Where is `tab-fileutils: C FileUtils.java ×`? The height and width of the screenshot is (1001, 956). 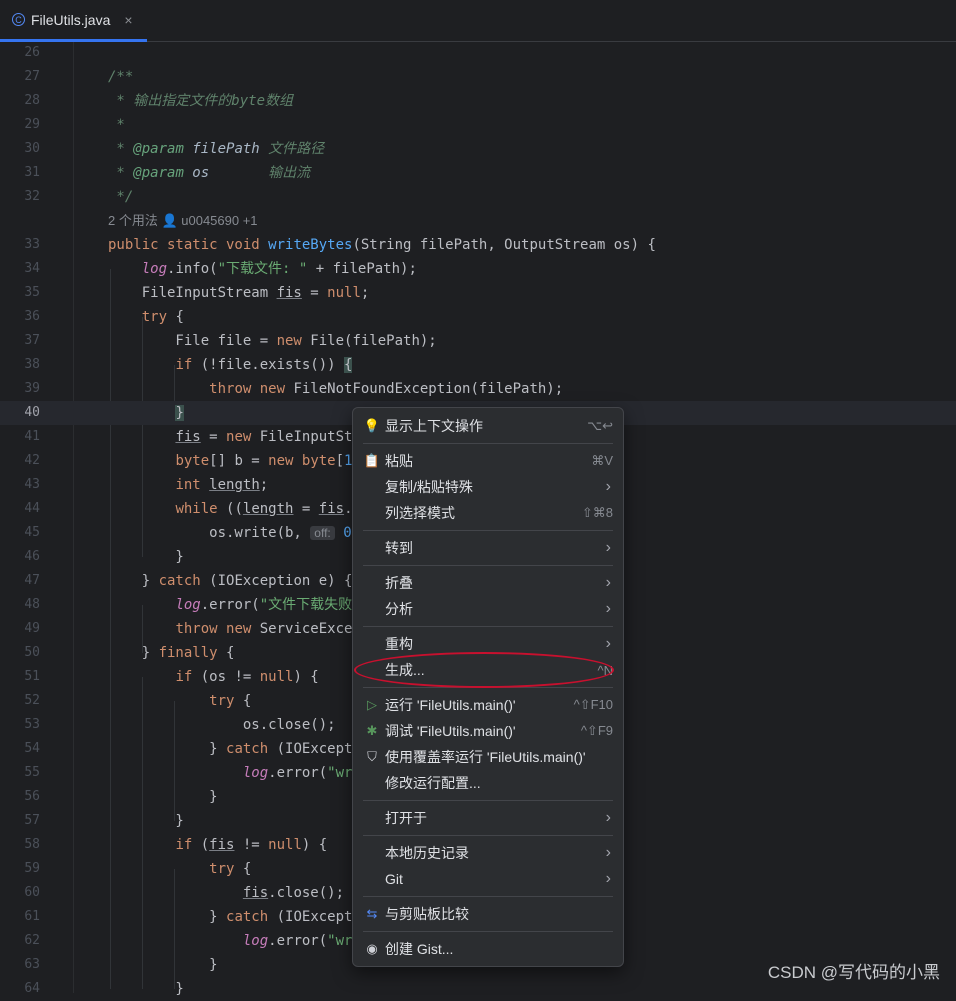
tab-fileutils: C FileUtils.java × is located at coordinates (73, 21).